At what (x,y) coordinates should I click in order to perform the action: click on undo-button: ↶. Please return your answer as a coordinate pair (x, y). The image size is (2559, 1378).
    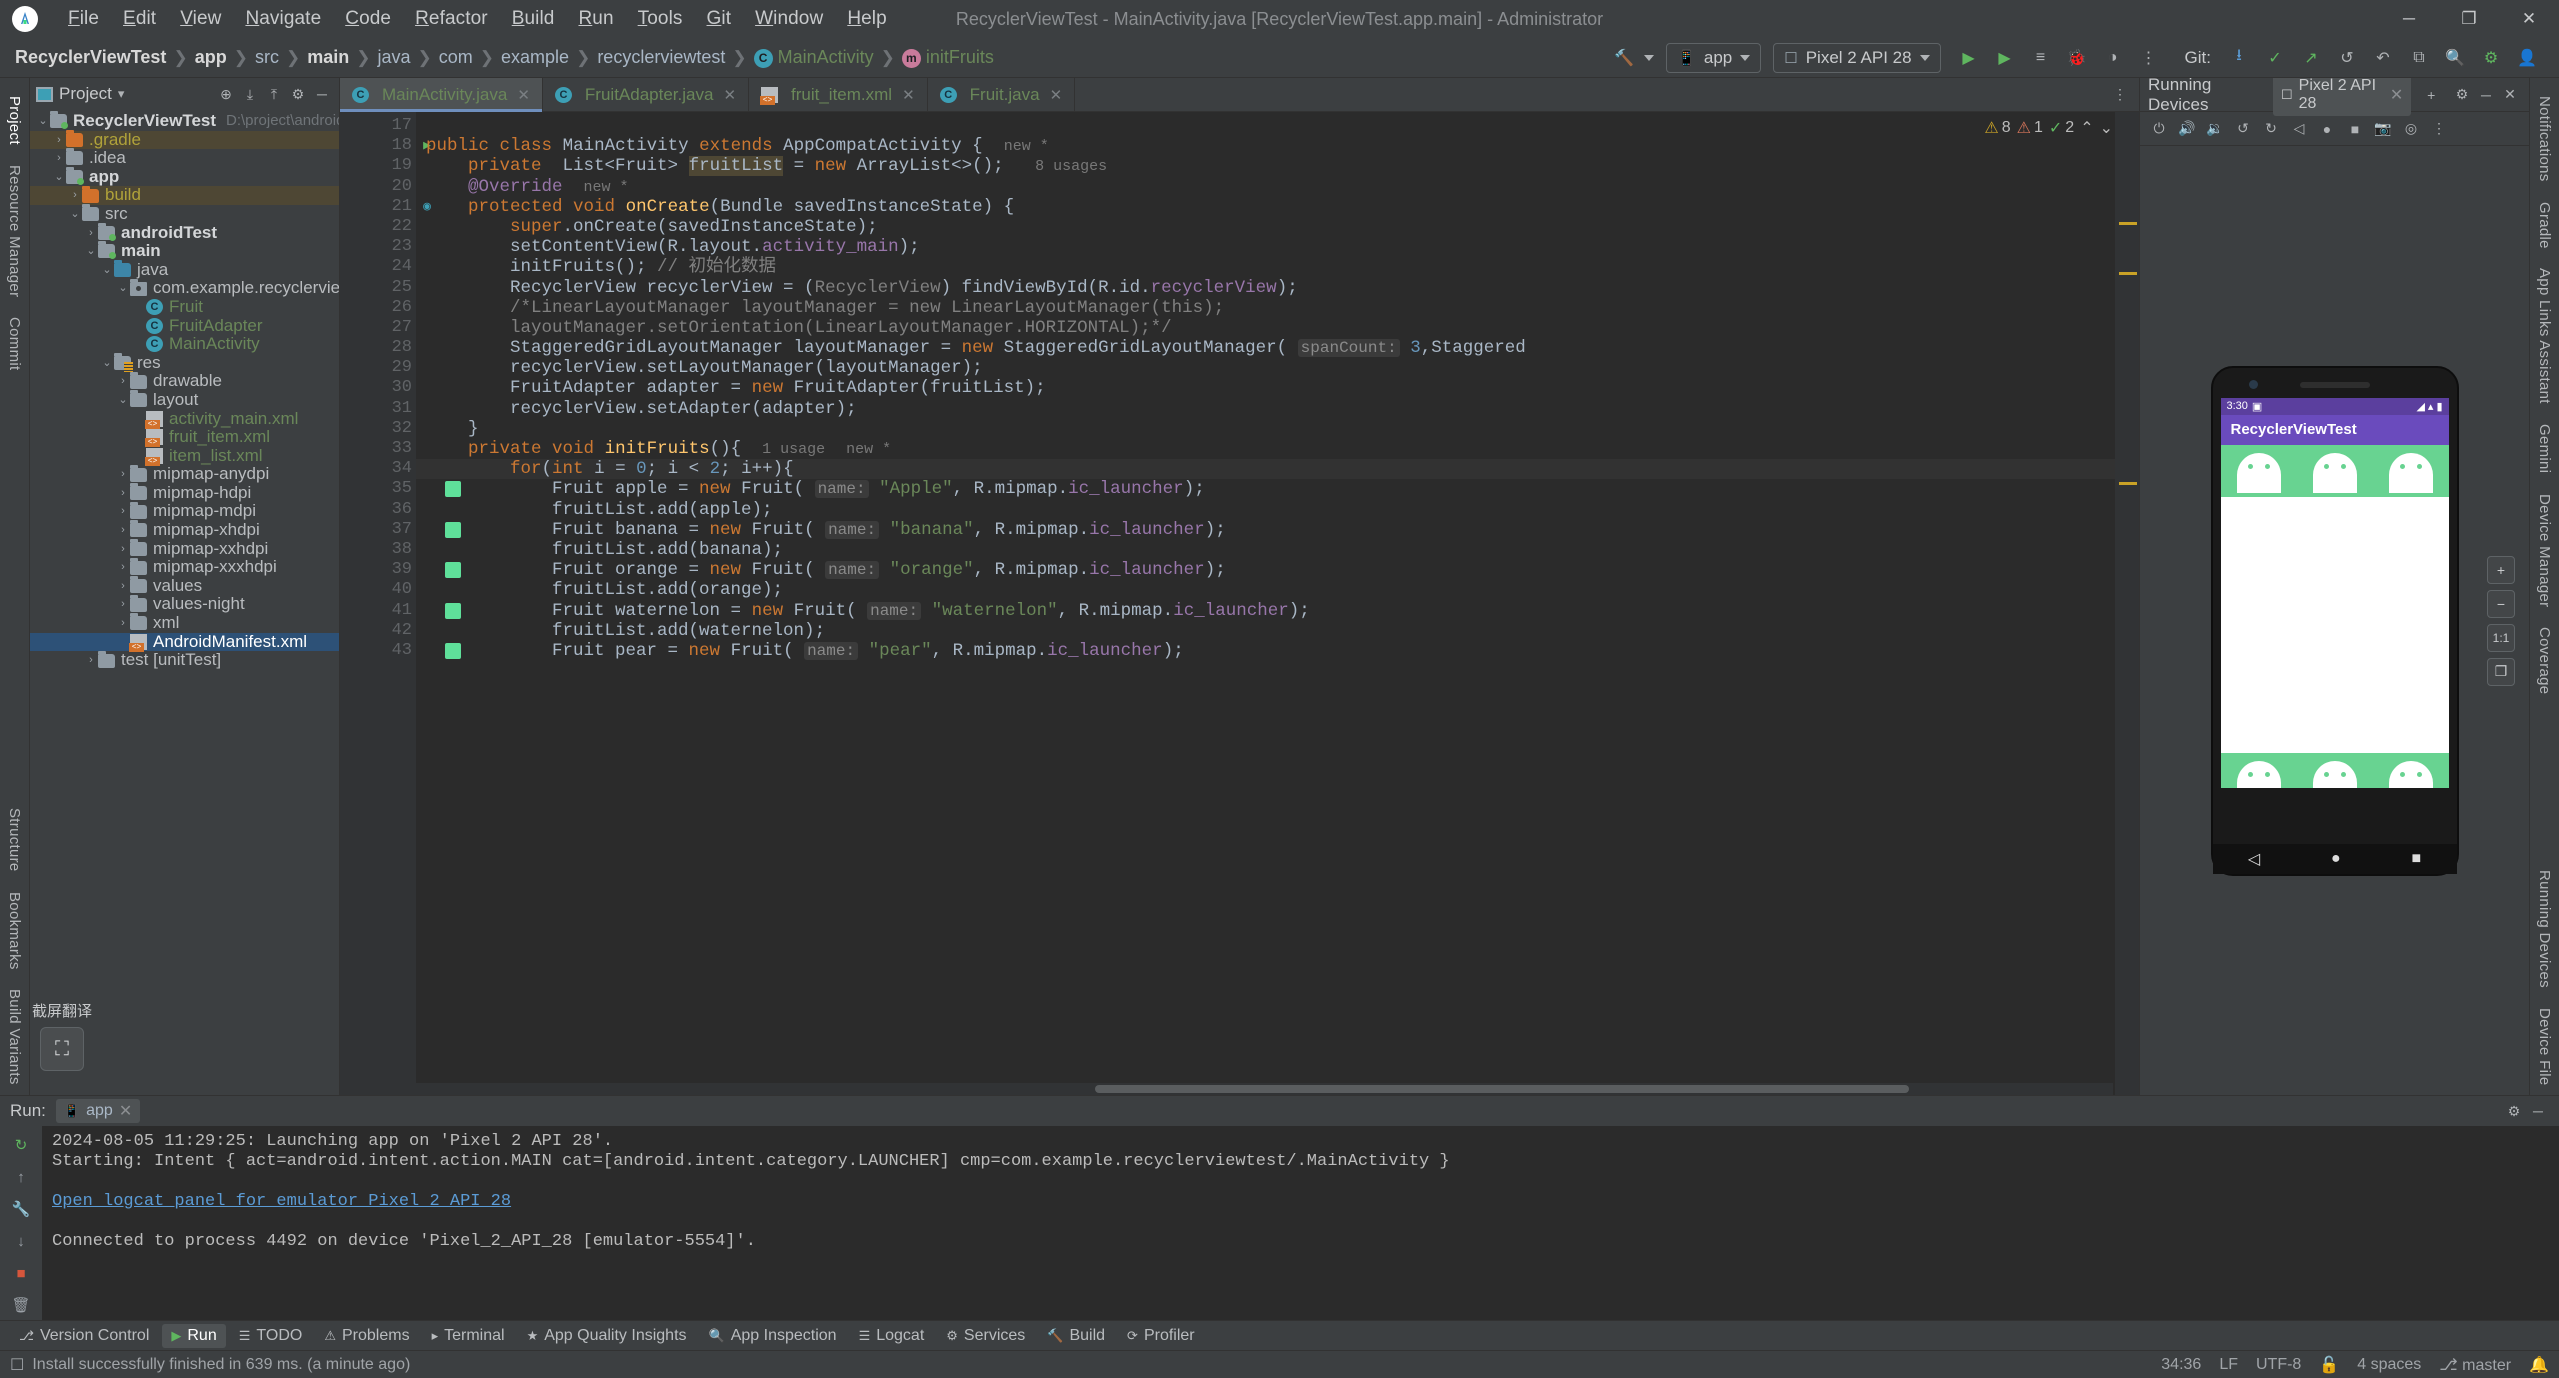
    Looking at the image, I should click on (2383, 58).